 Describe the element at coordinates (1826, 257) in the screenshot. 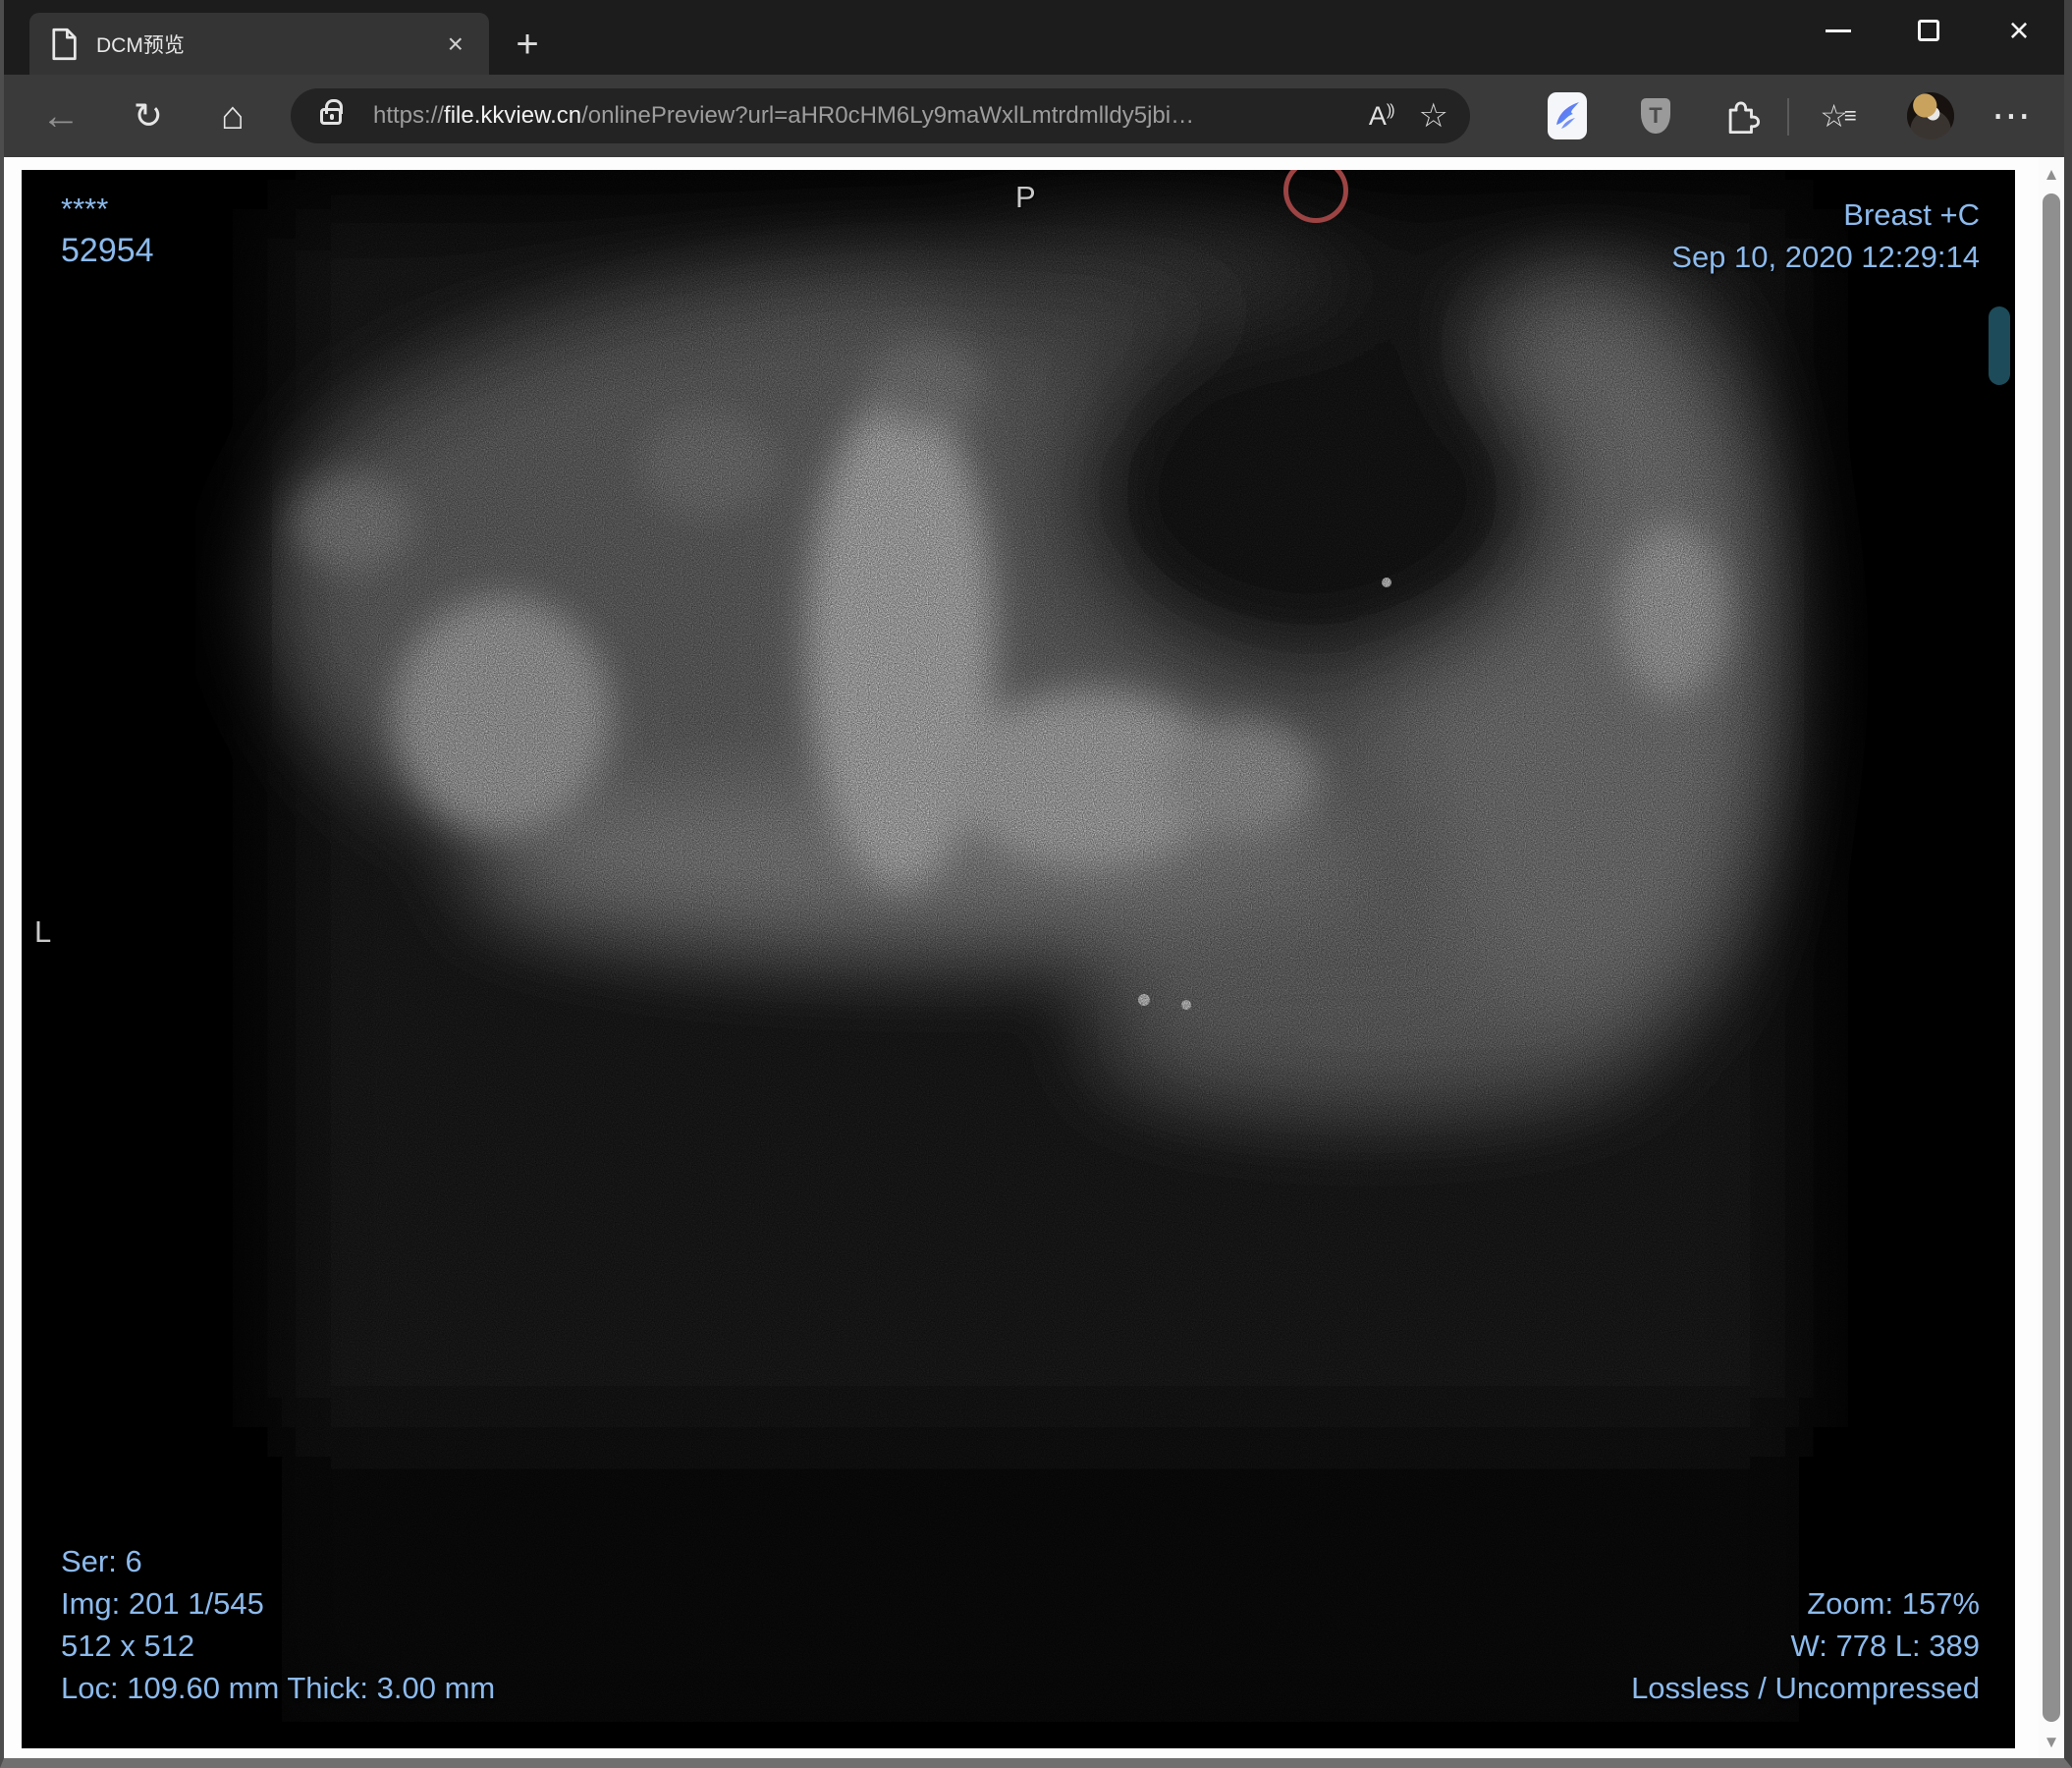

I see `study-datetime: Sep 10, 2020 12:29:14` at that location.